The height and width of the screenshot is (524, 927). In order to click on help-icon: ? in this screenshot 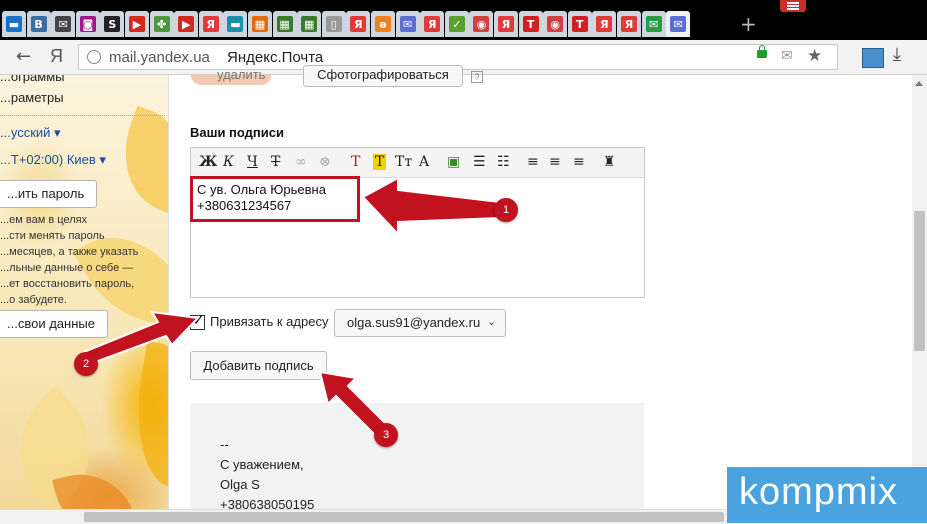, I will do `click(477, 77)`.